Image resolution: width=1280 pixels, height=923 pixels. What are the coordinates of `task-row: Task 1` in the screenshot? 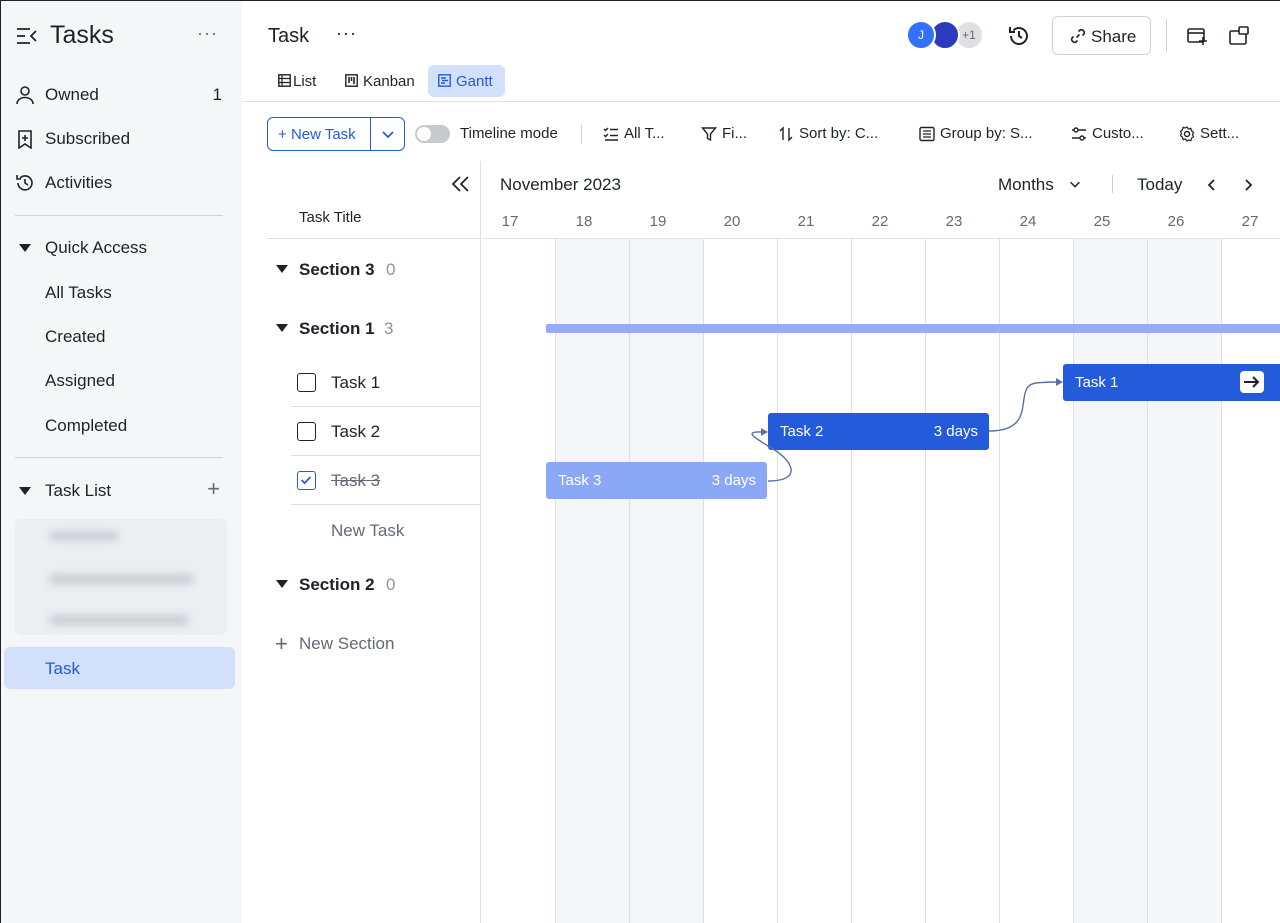 It's located at (385, 382).